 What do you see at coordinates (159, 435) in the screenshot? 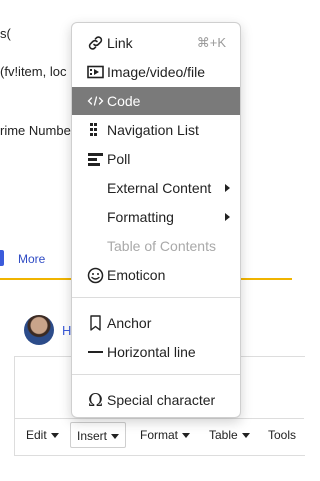
I see `menu-format-label: Format` at bounding box center [159, 435].